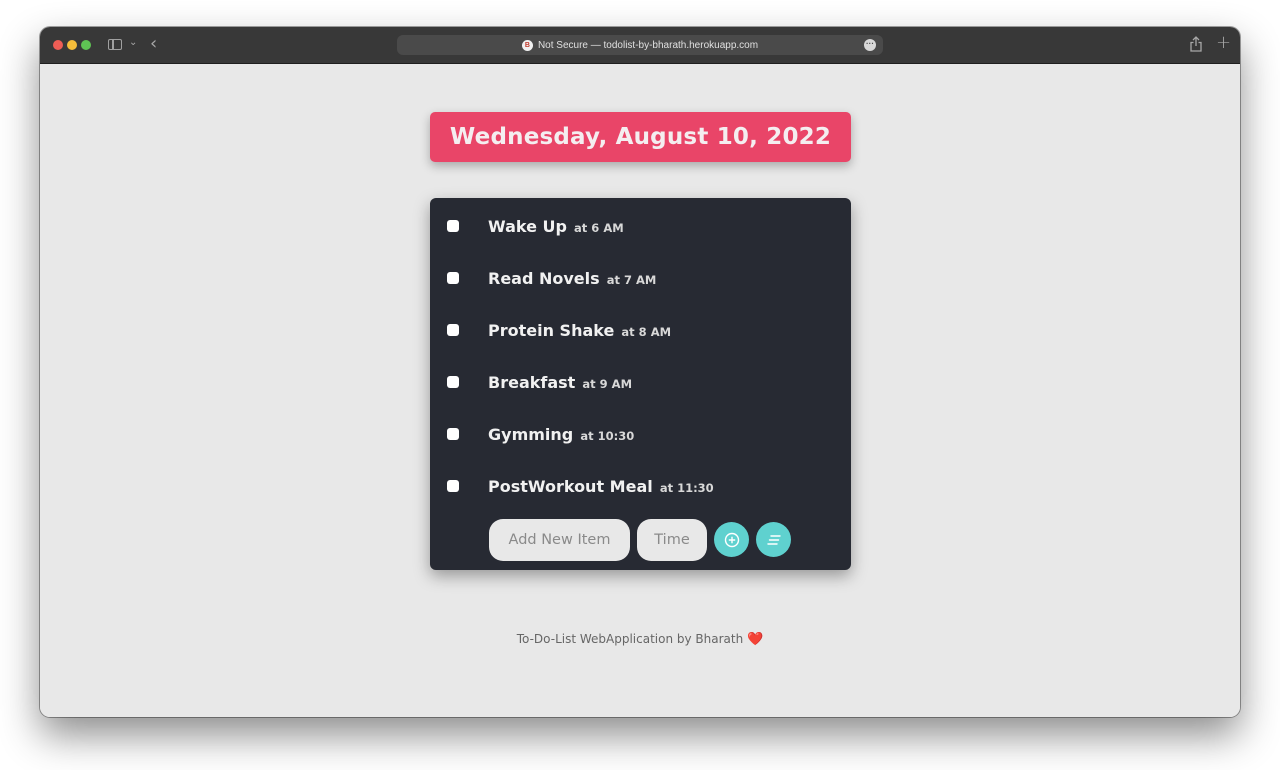  What do you see at coordinates (86, 45) in the screenshot?
I see `zoom-window-button` at bounding box center [86, 45].